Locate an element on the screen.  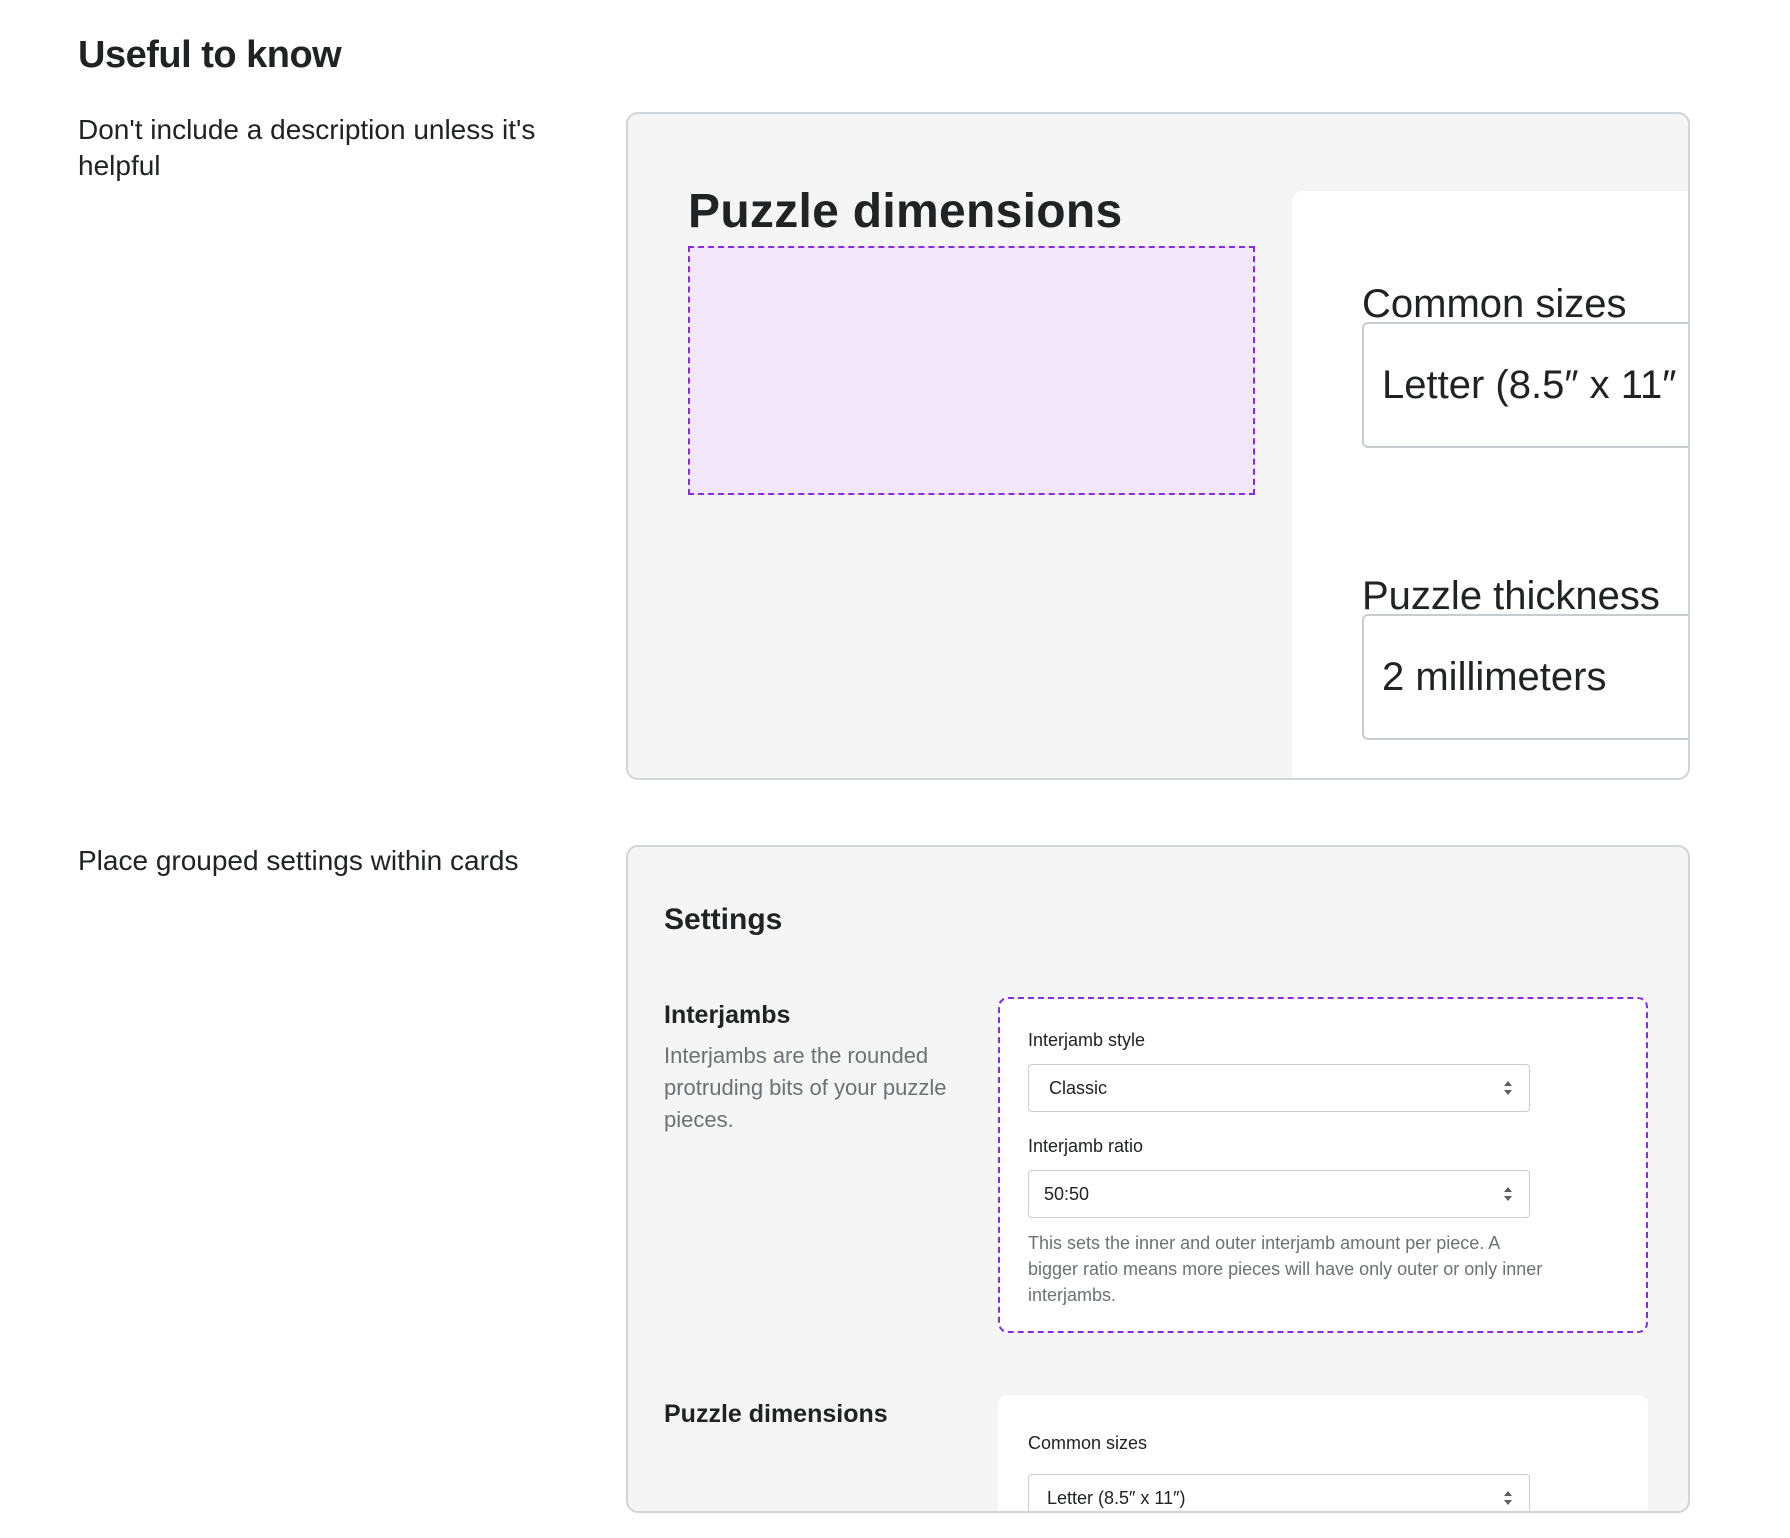
common-sizes-select: Letter (8.5″ x 11″ is located at coordinates (1525, 385).